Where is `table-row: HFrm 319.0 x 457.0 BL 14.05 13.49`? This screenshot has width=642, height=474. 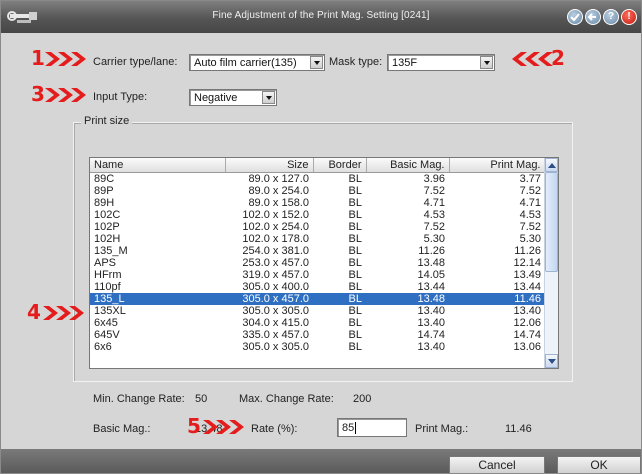 table-row: HFrm 319.0 x 457.0 BL 14.05 13.49 is located at coordinates (317, 275).